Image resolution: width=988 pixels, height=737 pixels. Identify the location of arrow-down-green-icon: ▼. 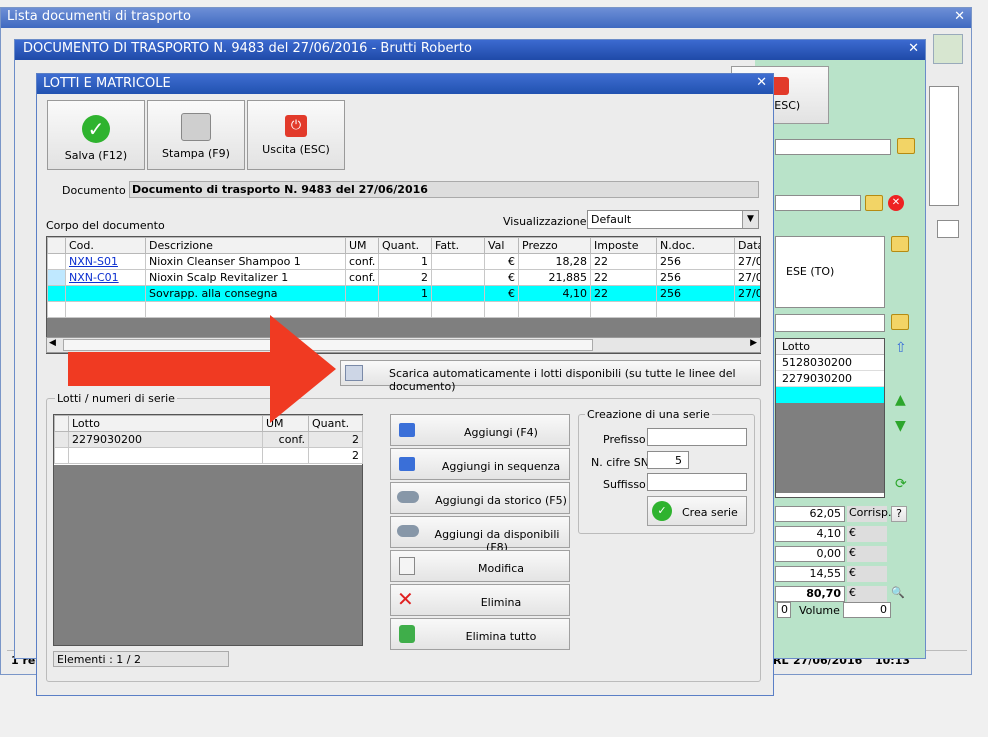
(900, 426).